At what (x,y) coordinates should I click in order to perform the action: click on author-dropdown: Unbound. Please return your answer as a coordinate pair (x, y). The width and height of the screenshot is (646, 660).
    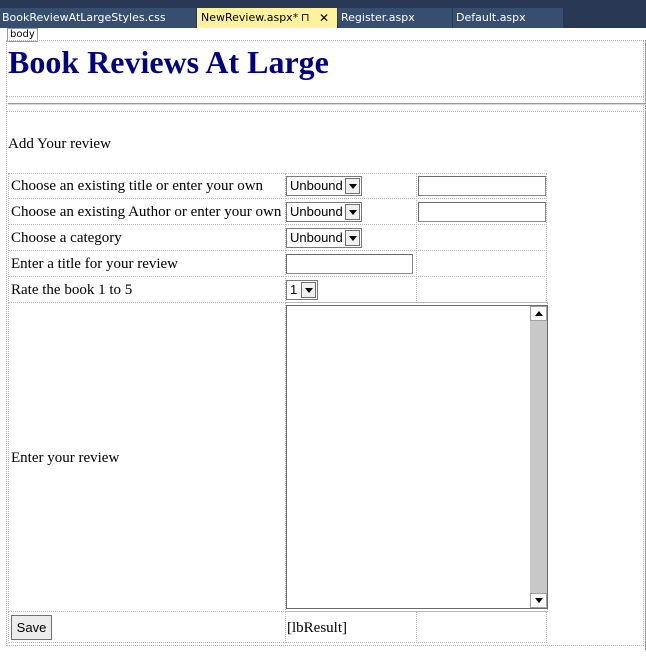
    Looking at the image, I should click on (324, 212).